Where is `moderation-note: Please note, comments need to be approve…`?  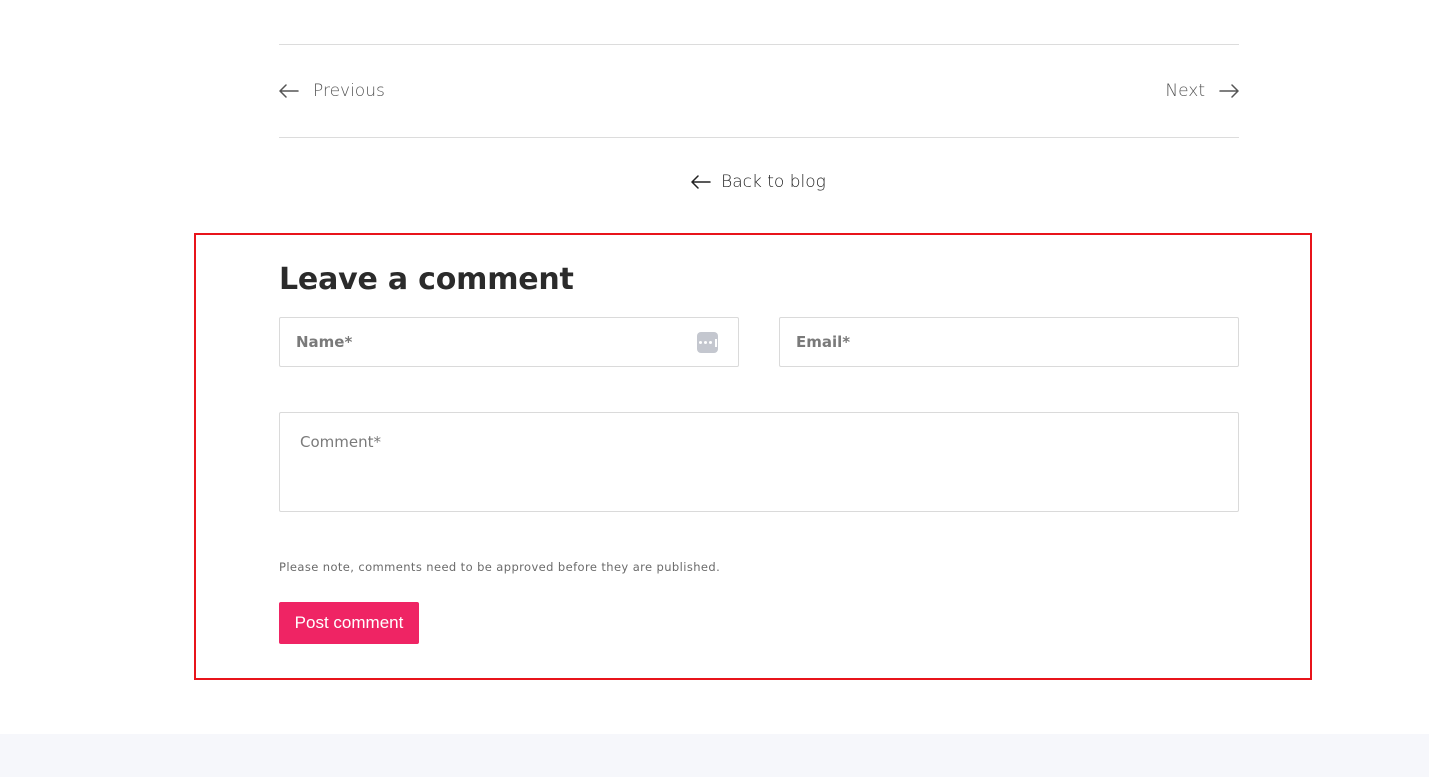 moderation-note: Please note, comments need to be approve… is located at coordinates (500, 567).